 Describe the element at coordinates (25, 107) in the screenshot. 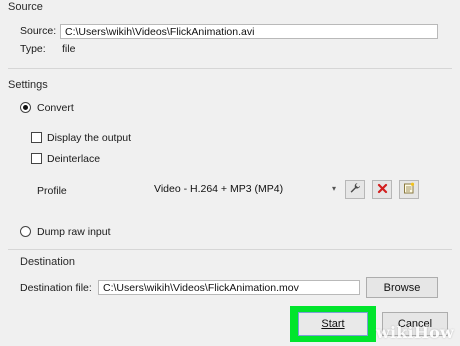

I see `convert-radio` at that location.